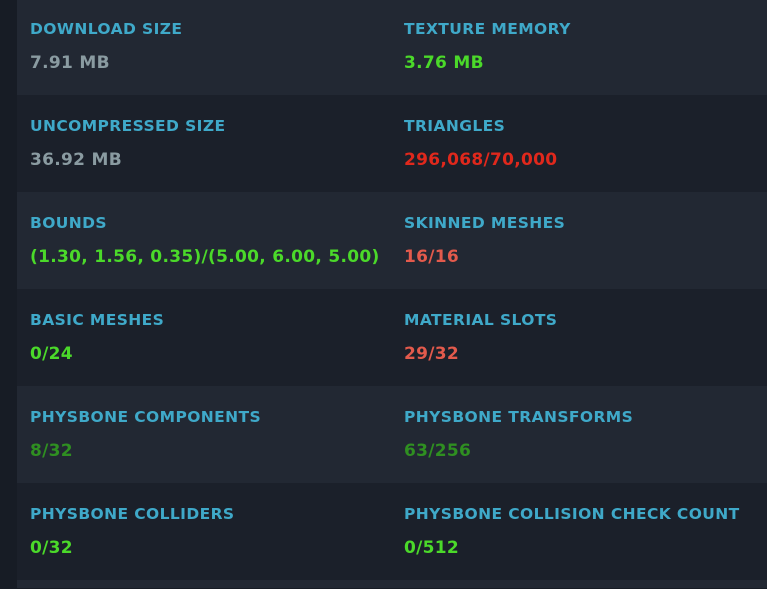 This screenshot has height=589, width=767. What do you see at coordinates (51, 354) in the screenshot?
I see `stat-value: 0/24` at bounding box center [51, 354].